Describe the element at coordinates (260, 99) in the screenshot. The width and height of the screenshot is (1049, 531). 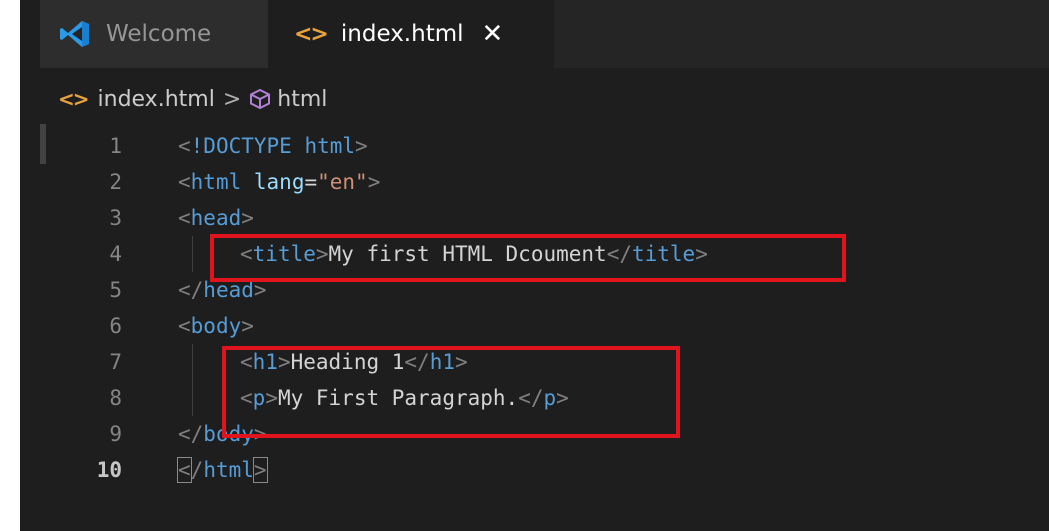
I see `symbol-cube-icon` at that location.